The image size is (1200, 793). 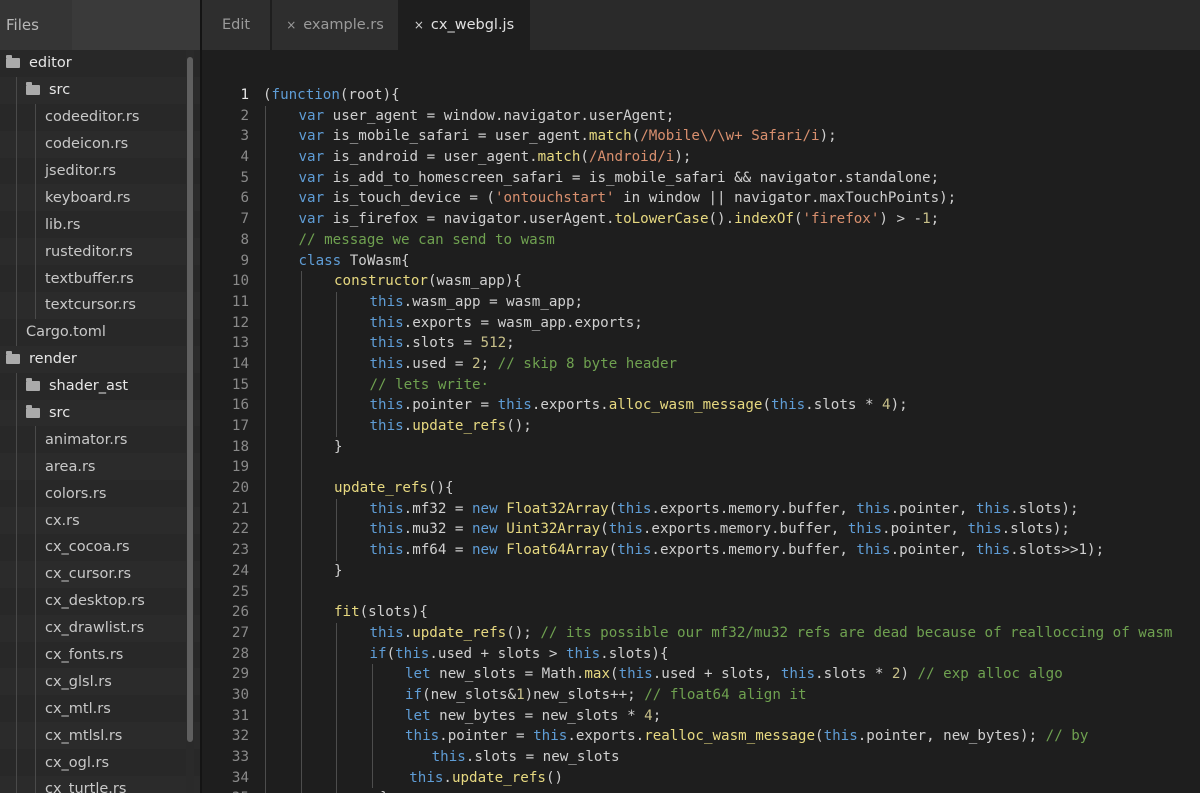 I want to click on line-number: 18, so click(x=240, y=446).